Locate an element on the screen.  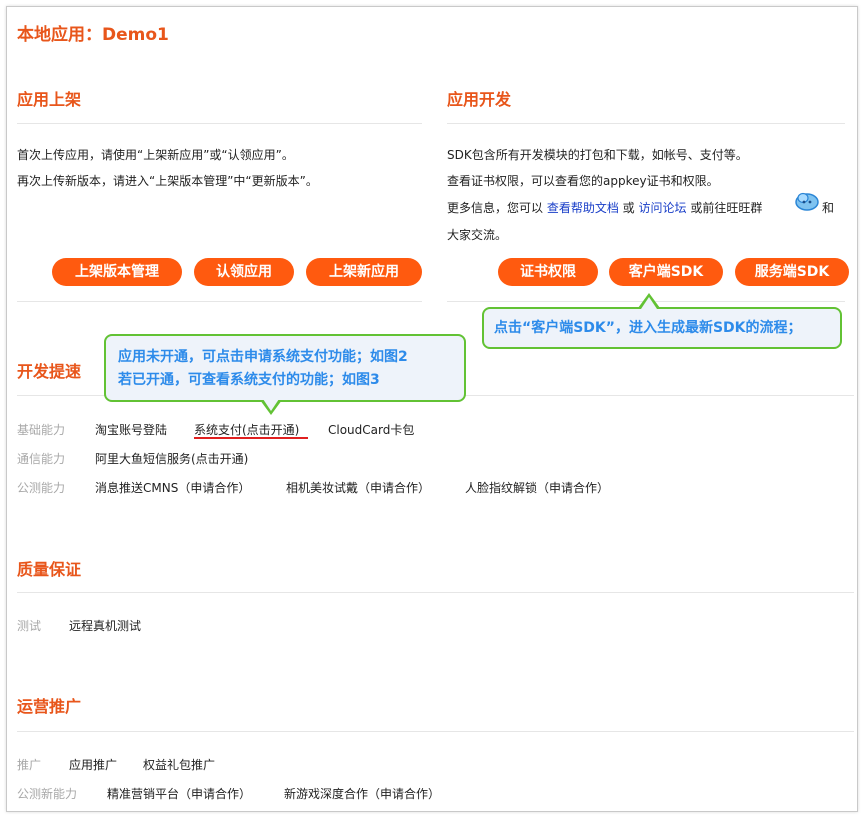
face-unlock-item: 人脸指纹解锁（申请合作） is located at coordinates (537, 487).